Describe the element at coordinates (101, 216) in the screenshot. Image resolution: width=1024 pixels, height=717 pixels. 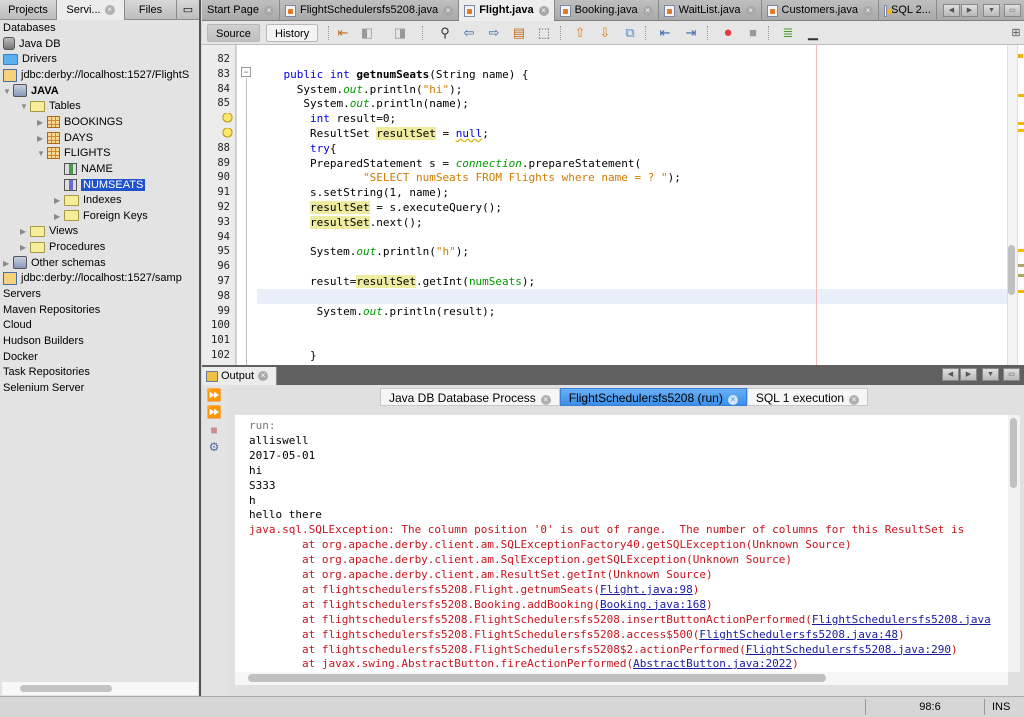
I see `tree-item: ▶ Foreign Keys` at that location.